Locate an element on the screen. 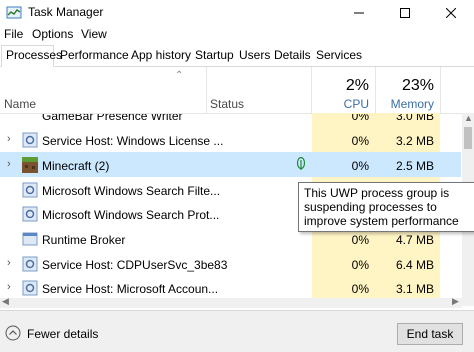 This screenshot has width=474, height=352. window-title: Task Manager is located at coordinates (66, 12).